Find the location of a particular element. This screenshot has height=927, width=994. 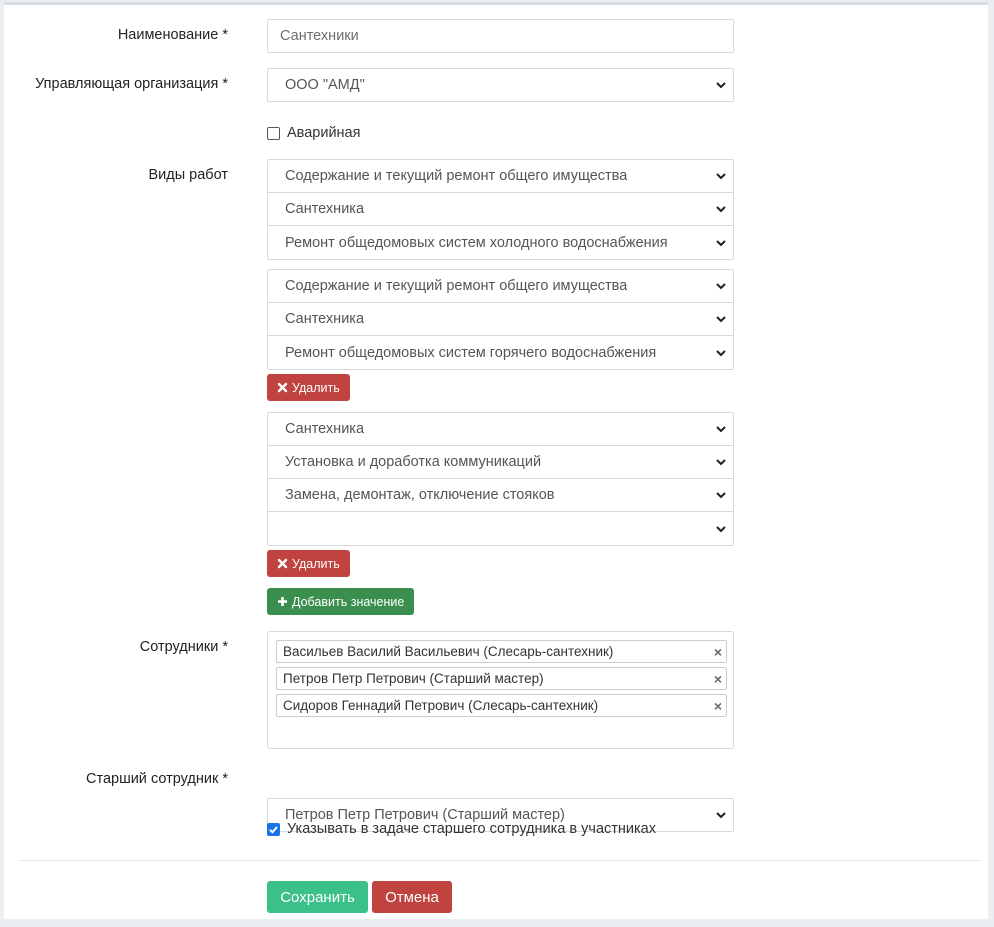

work-type-select is located at coordinates (500, 528).